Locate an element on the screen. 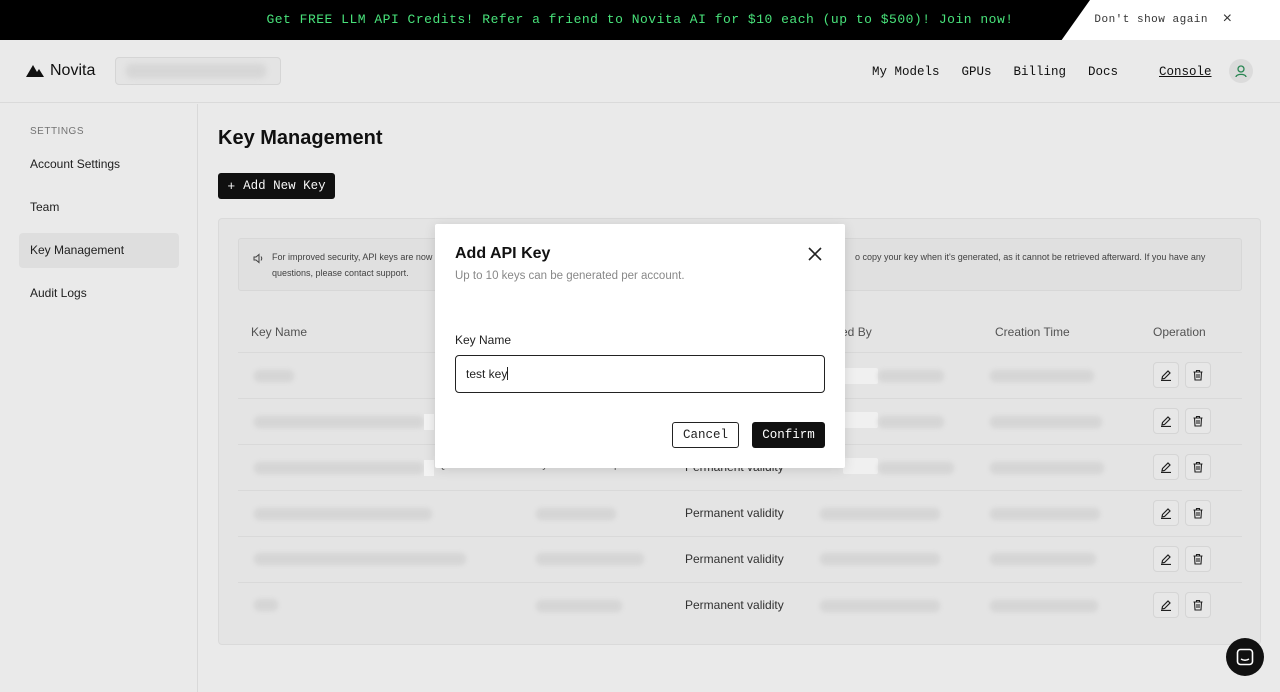 The image size is (1280, 692). chat-icon is located at coordinates (1245, 657).